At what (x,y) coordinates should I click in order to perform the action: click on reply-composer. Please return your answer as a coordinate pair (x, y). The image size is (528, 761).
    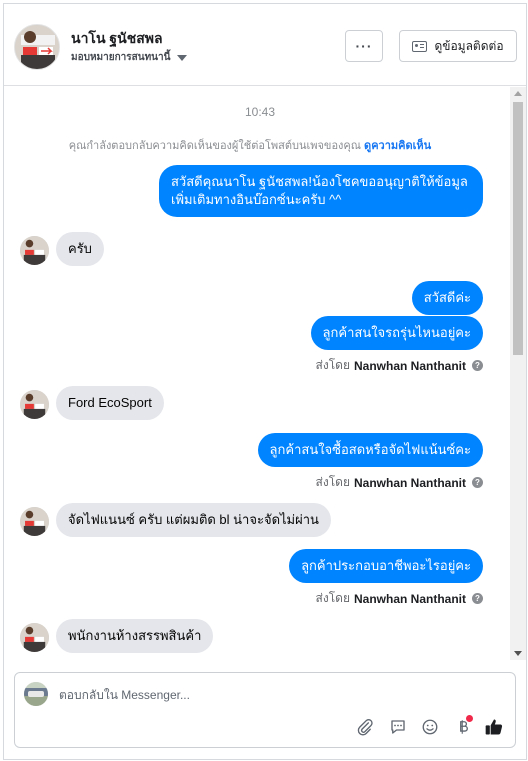
    Looking at the image, I should click on (265, 710).